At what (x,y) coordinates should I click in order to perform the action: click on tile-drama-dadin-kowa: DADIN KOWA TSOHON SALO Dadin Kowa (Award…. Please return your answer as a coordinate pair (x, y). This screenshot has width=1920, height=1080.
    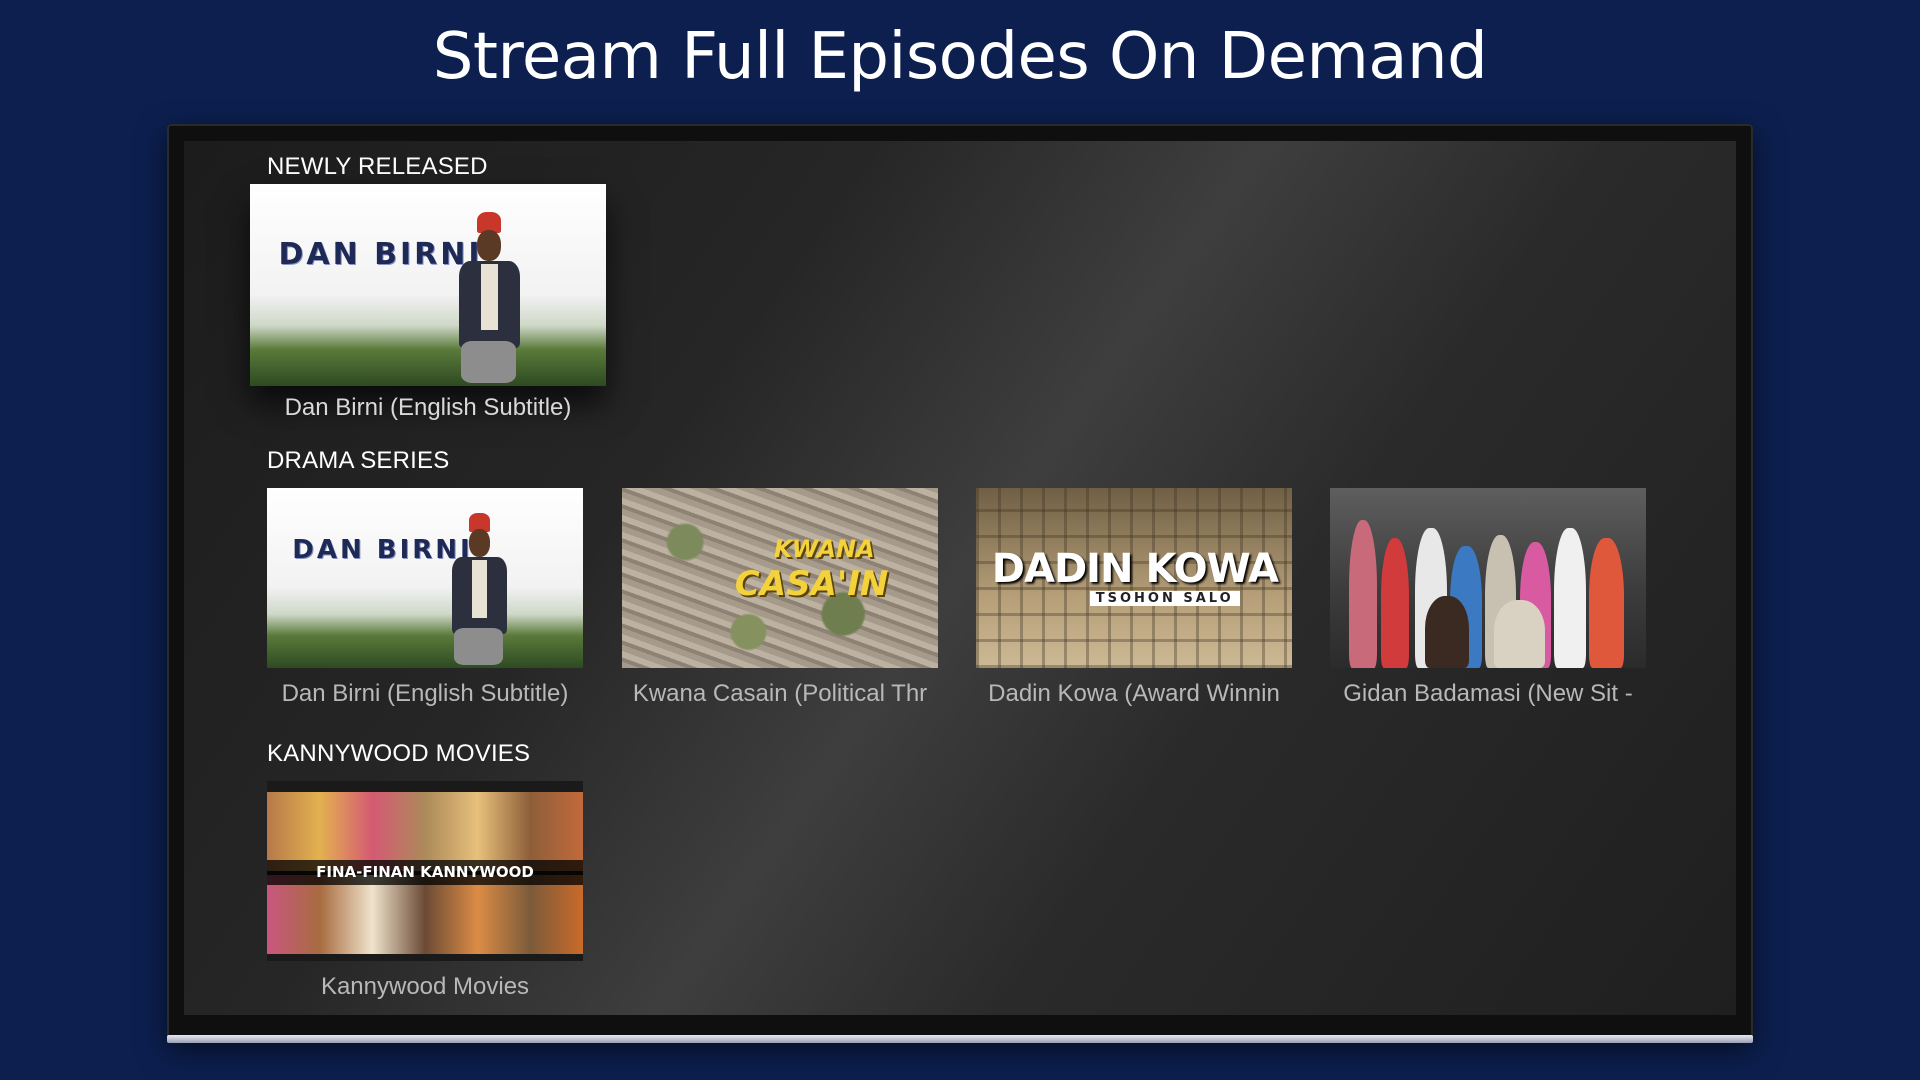
    Looking at the image, I should click on (1134, 603).